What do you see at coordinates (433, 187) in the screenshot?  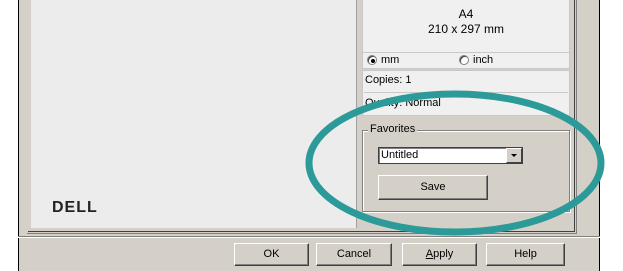 I see `save-favorite-button: Save` at bounding box center [433, 187].